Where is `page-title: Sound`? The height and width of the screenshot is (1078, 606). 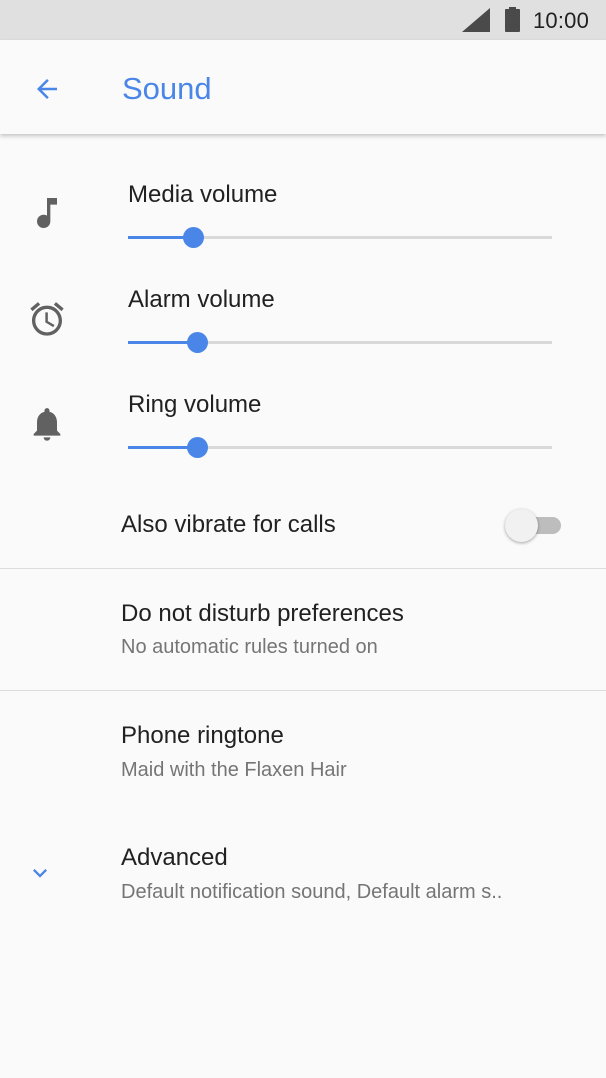
page-title: Sound is located at coordinates (167, 88).